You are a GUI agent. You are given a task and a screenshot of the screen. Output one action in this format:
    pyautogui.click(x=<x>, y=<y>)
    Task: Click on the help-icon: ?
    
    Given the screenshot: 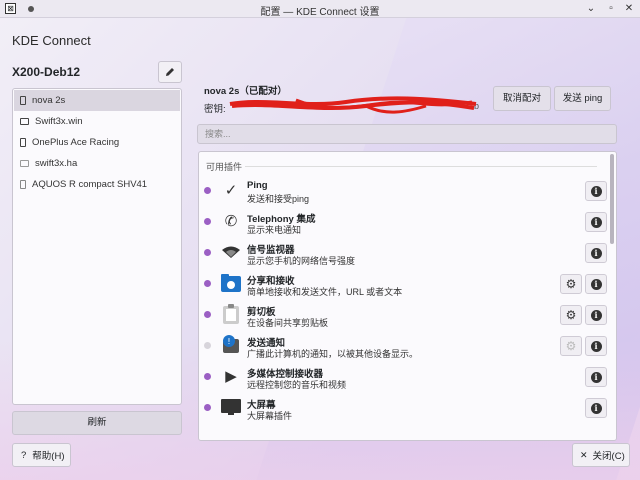 What is the action you would take?
    pyautogui.click(x=24, y=455)
    